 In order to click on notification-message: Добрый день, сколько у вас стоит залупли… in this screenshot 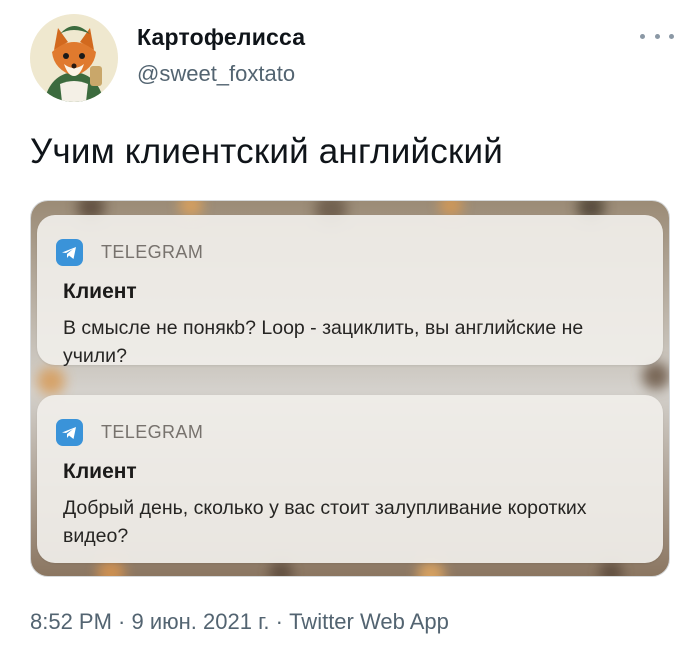, I will do `click(325, 522)`.